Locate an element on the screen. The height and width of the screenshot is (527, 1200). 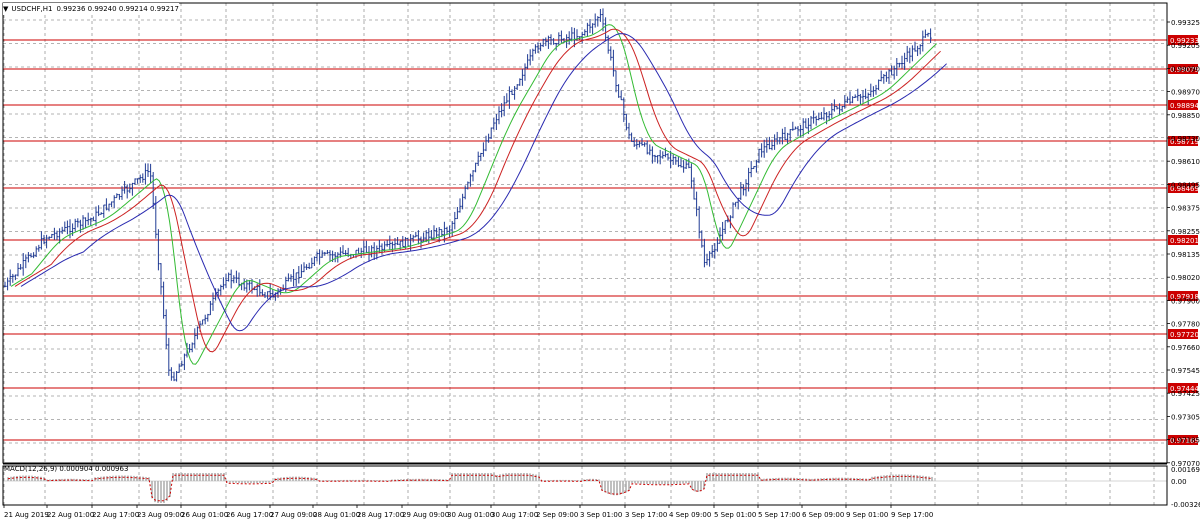
time-tick-label: 6 Sep 09:00 is located at coordinates (823, 515).